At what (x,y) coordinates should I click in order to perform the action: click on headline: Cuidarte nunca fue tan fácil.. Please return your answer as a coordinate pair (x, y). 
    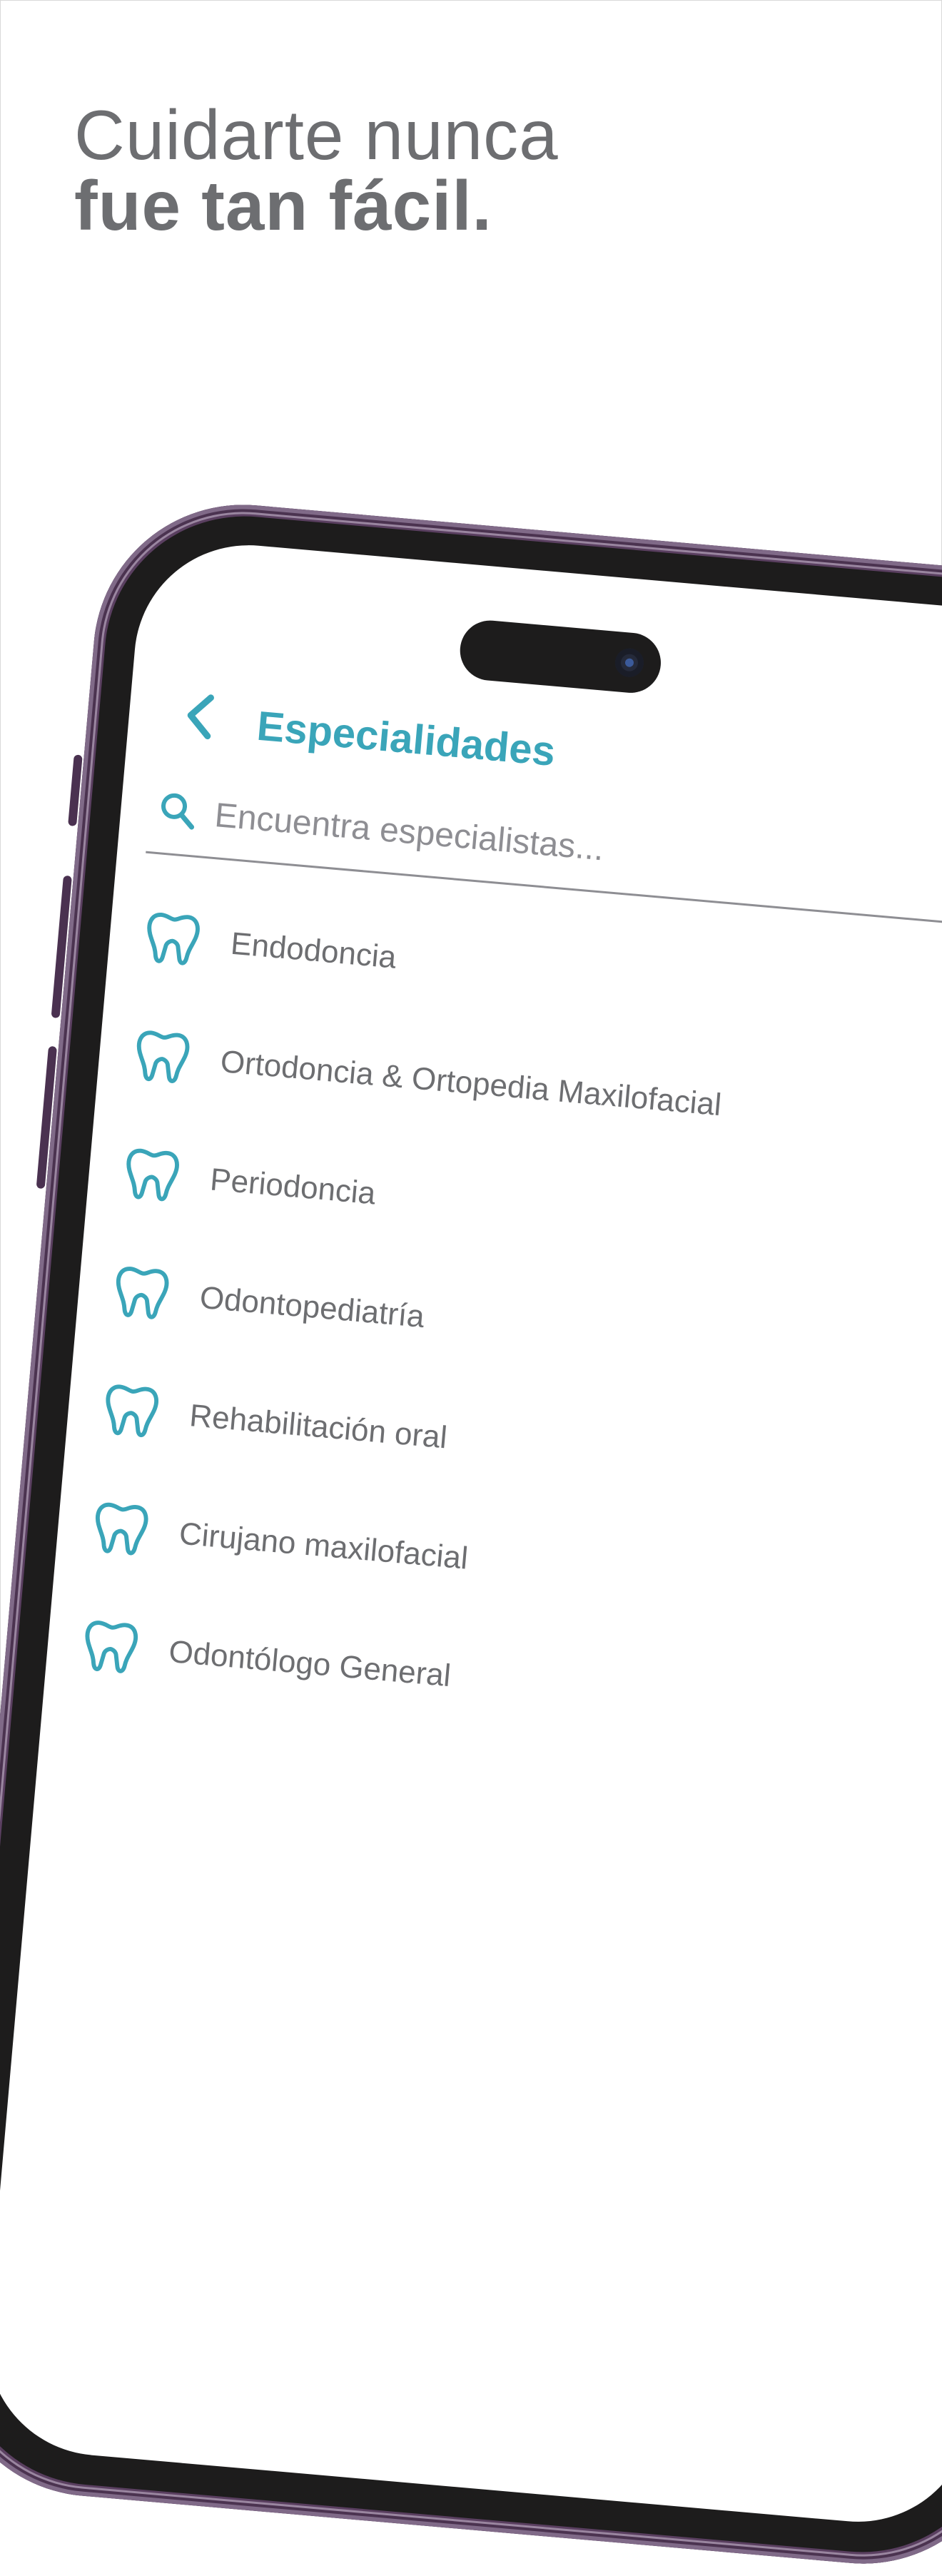
    Looking at the image, I should click on (316, 171).